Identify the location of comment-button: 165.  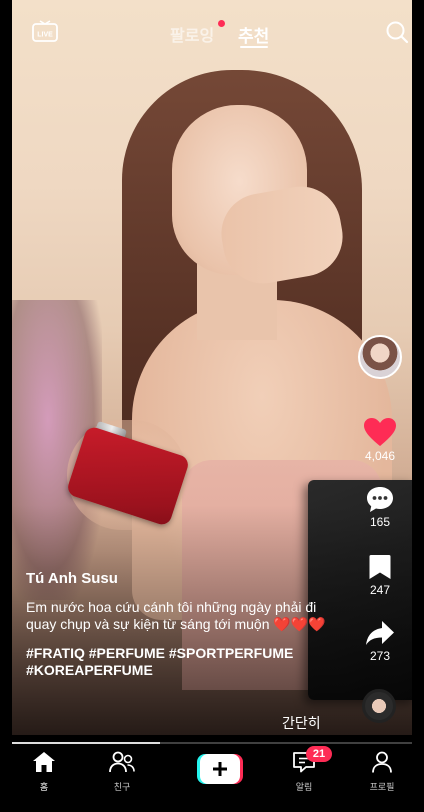
(380, 507).